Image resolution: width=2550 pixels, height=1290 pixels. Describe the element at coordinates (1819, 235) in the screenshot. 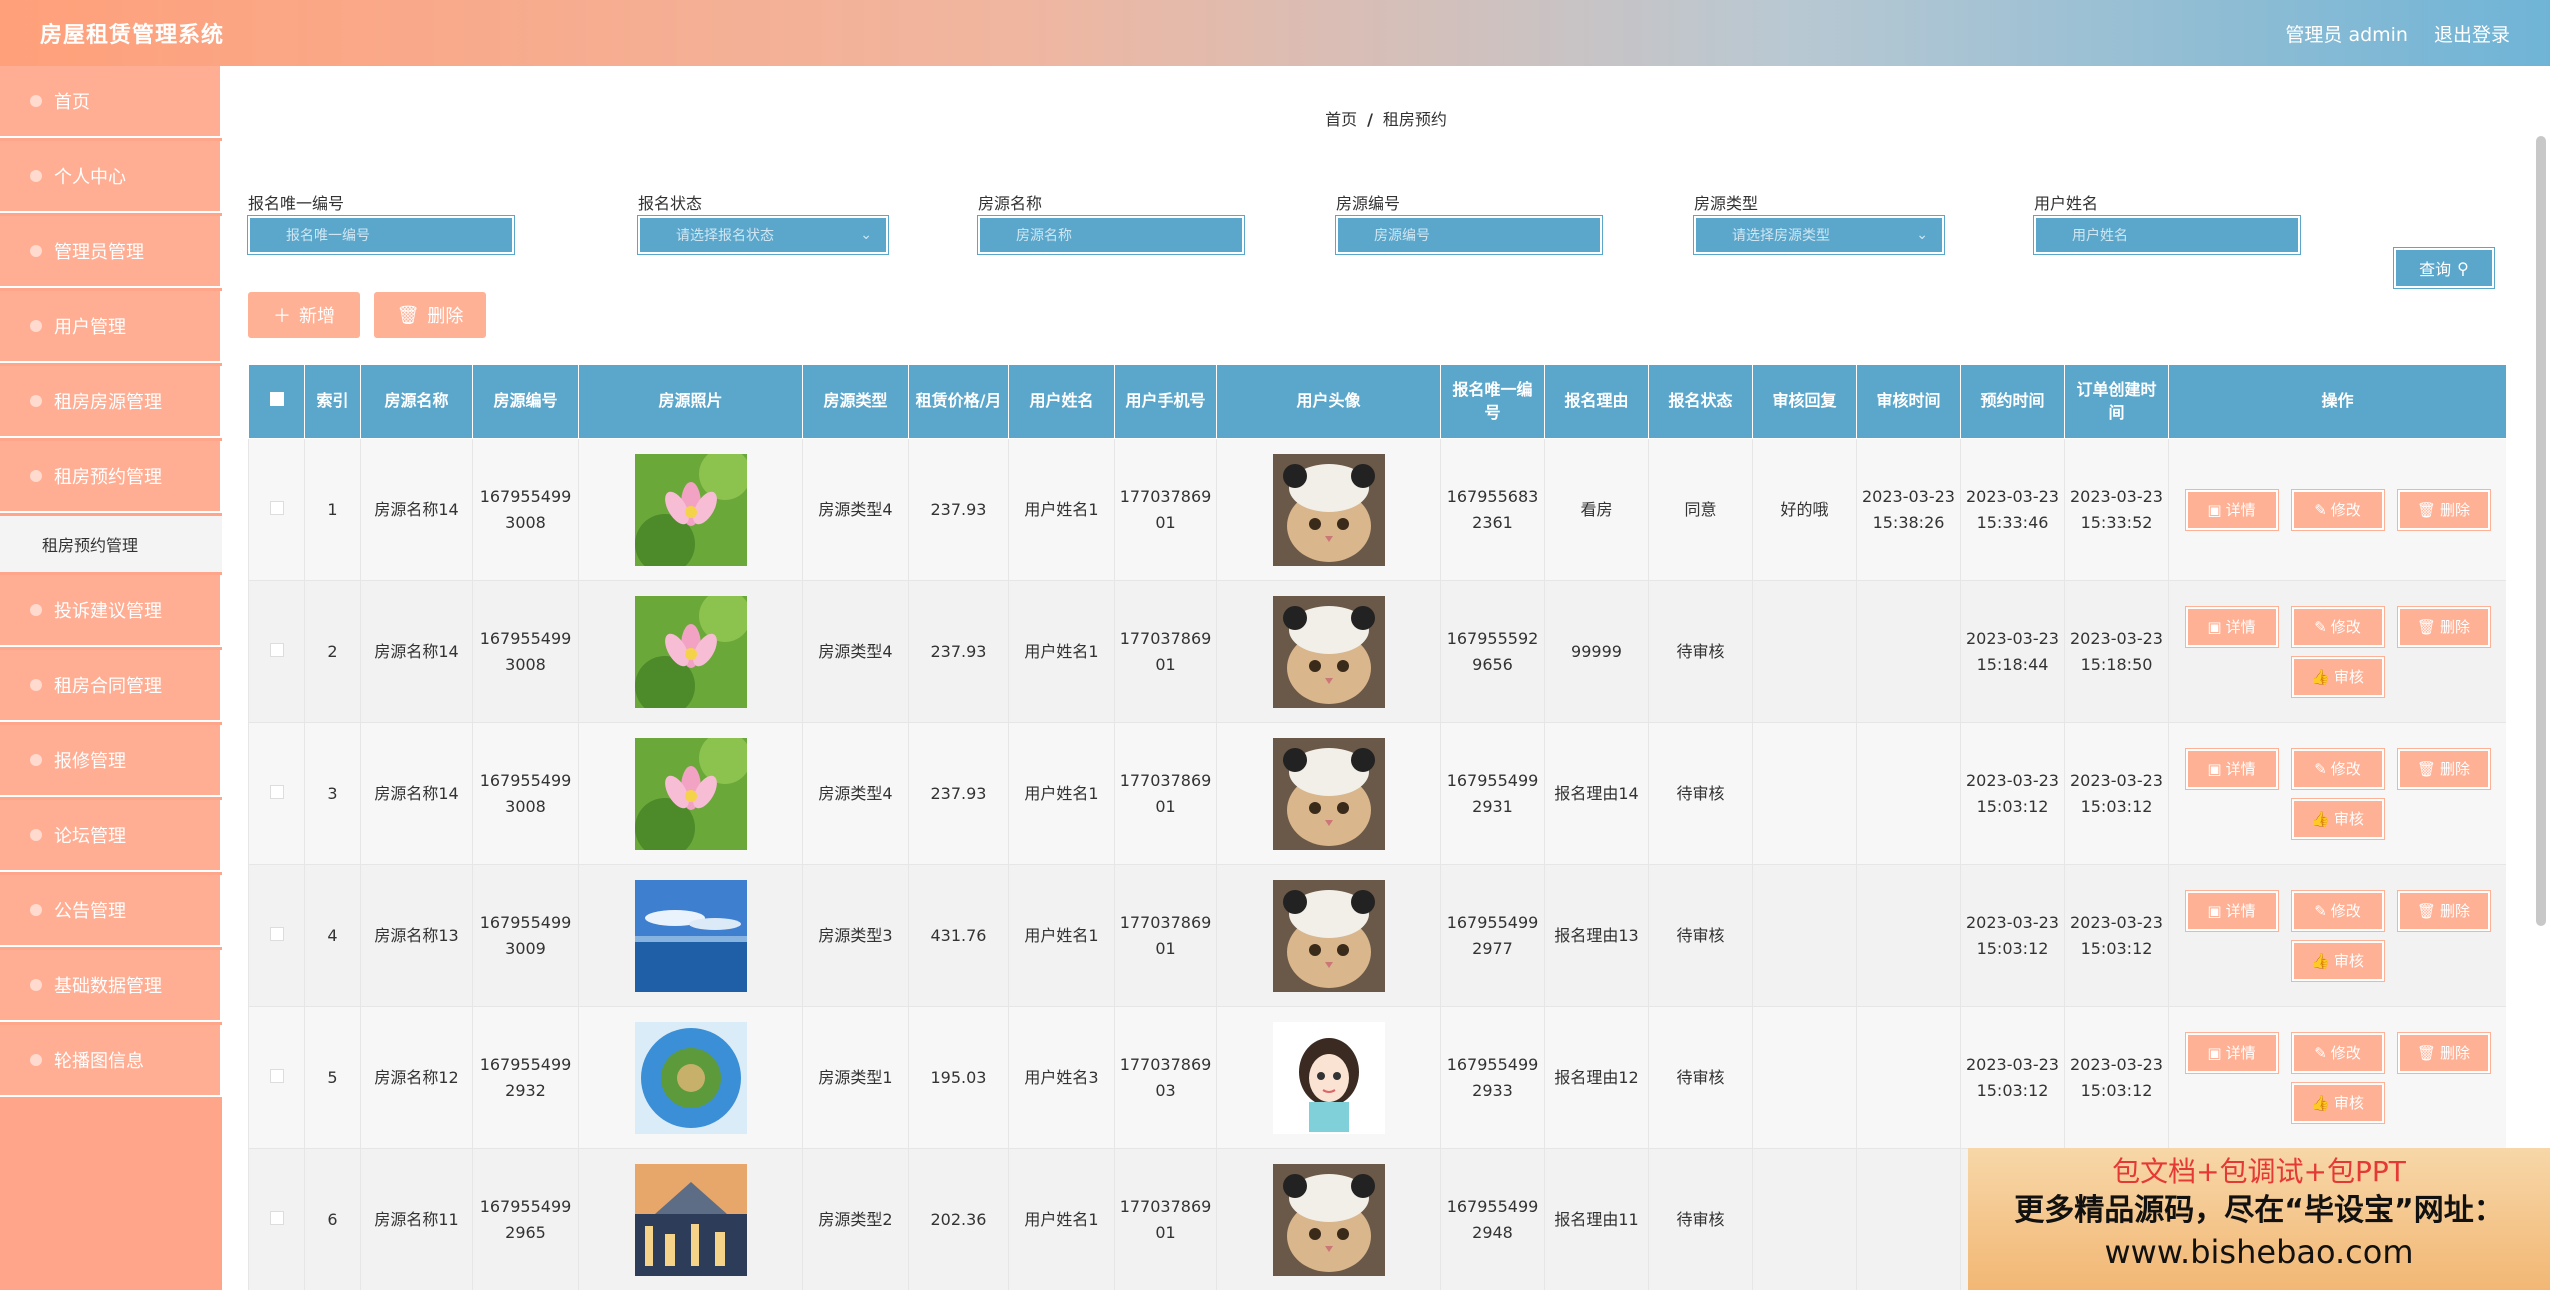

I see `house-type-select: 请选择房源类型 ⌄` at that location.